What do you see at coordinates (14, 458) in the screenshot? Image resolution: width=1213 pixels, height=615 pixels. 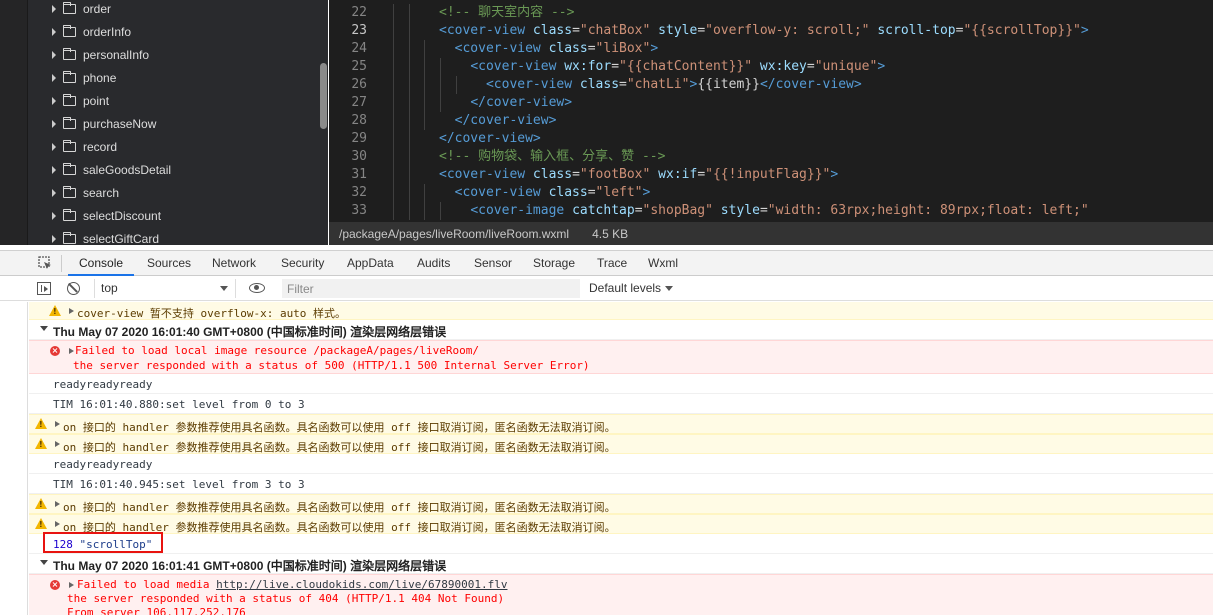 I see `console-gutter` at bounding box center [14, 458].